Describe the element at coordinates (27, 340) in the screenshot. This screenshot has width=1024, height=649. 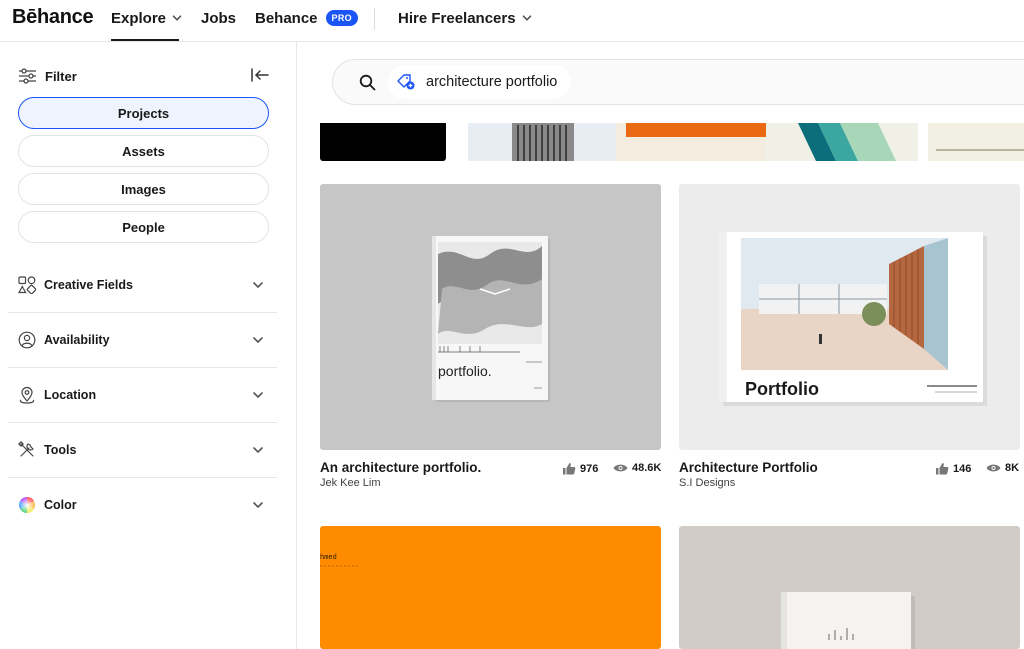
I see `person-circle-icon` at that location.